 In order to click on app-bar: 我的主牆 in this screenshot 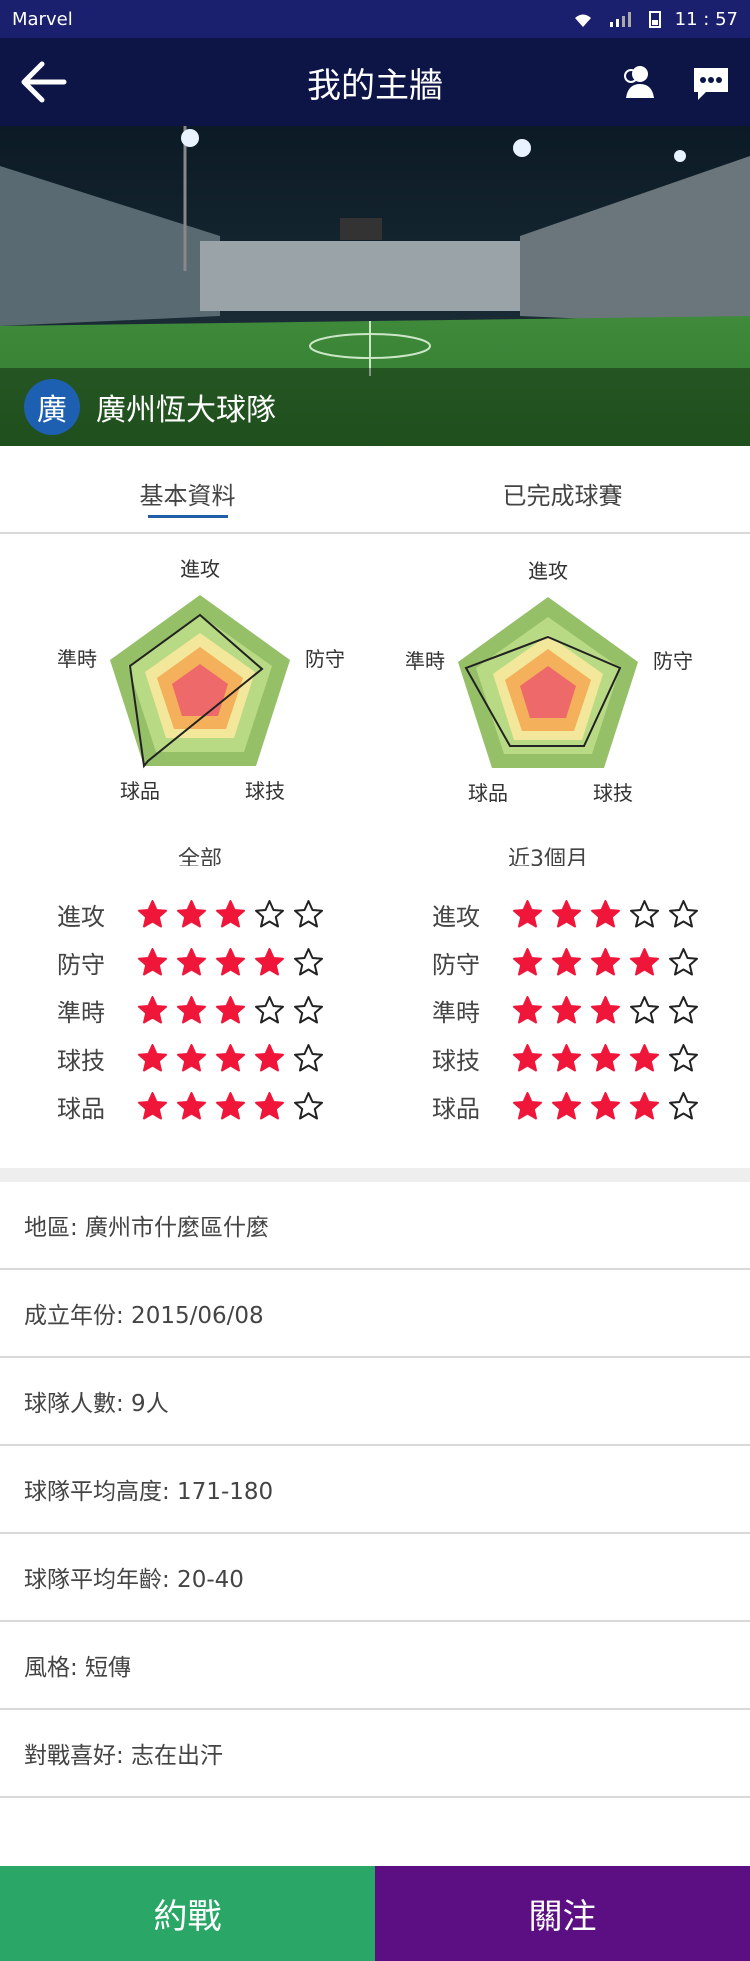, I will do `click(375, 82)`.